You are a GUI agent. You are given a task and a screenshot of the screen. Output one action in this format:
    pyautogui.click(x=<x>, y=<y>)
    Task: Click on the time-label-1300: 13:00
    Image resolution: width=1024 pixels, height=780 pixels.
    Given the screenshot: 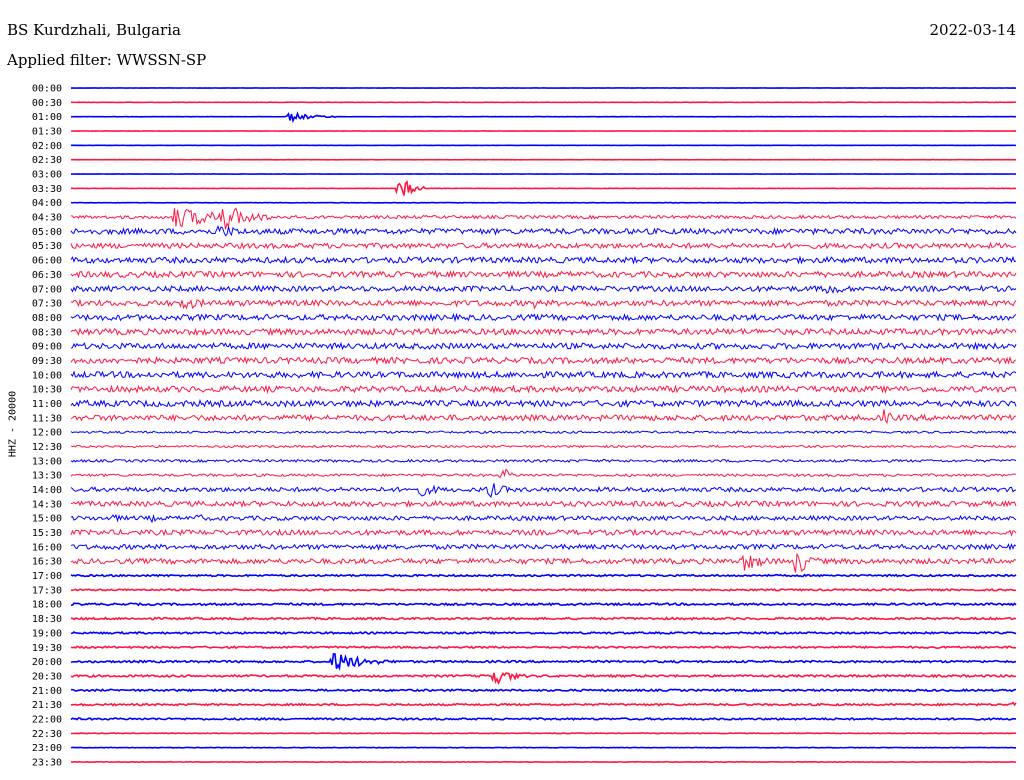 What is the action you would take?
    pyautogui.click(x=47, y=461)
    